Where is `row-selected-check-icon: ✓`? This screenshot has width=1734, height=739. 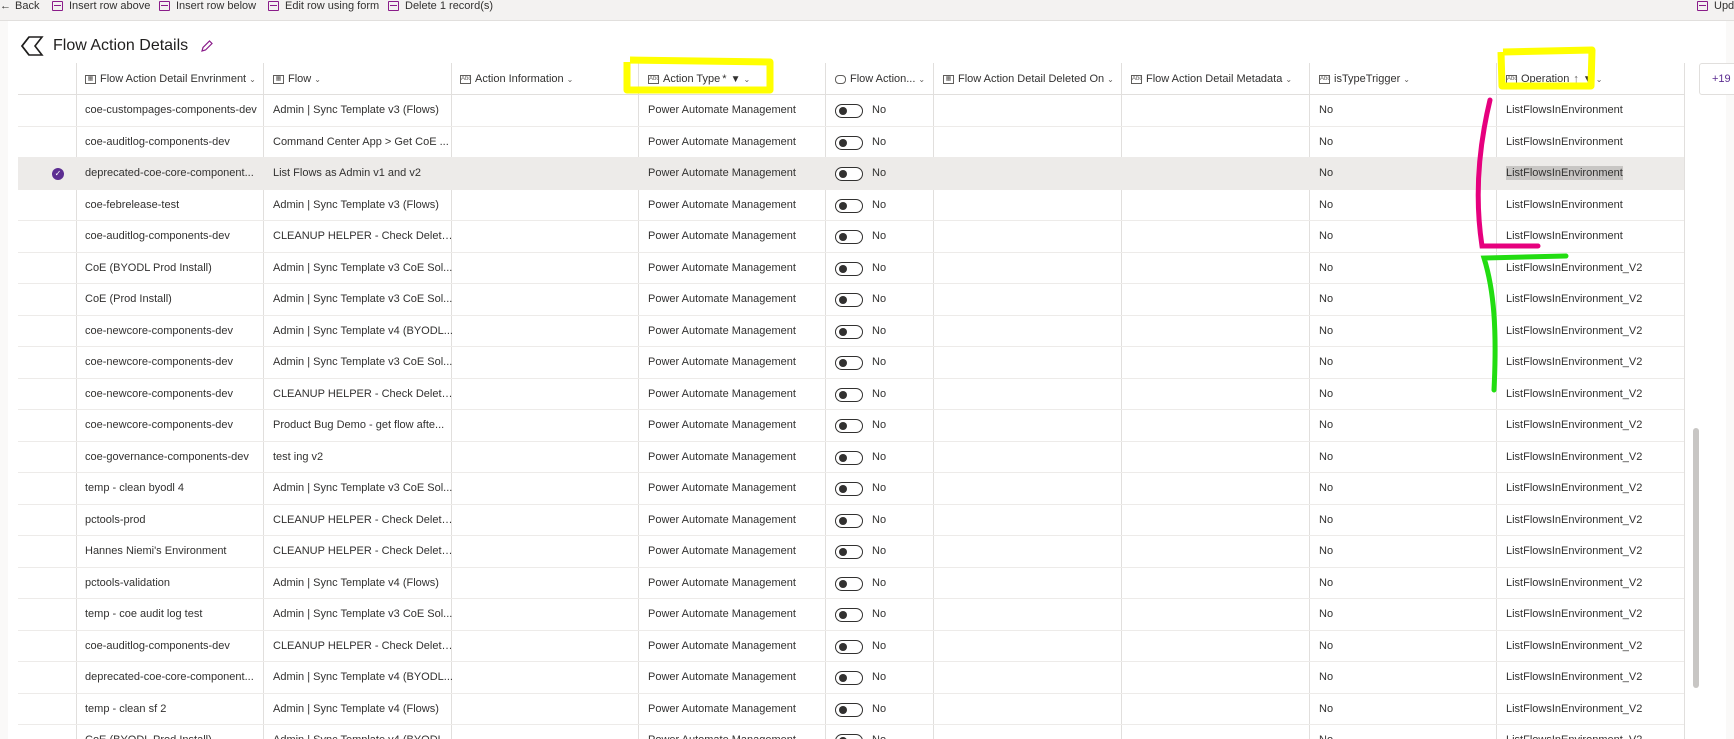 row-selected-check-icon: ✓ is located at coordinates (58, 174).